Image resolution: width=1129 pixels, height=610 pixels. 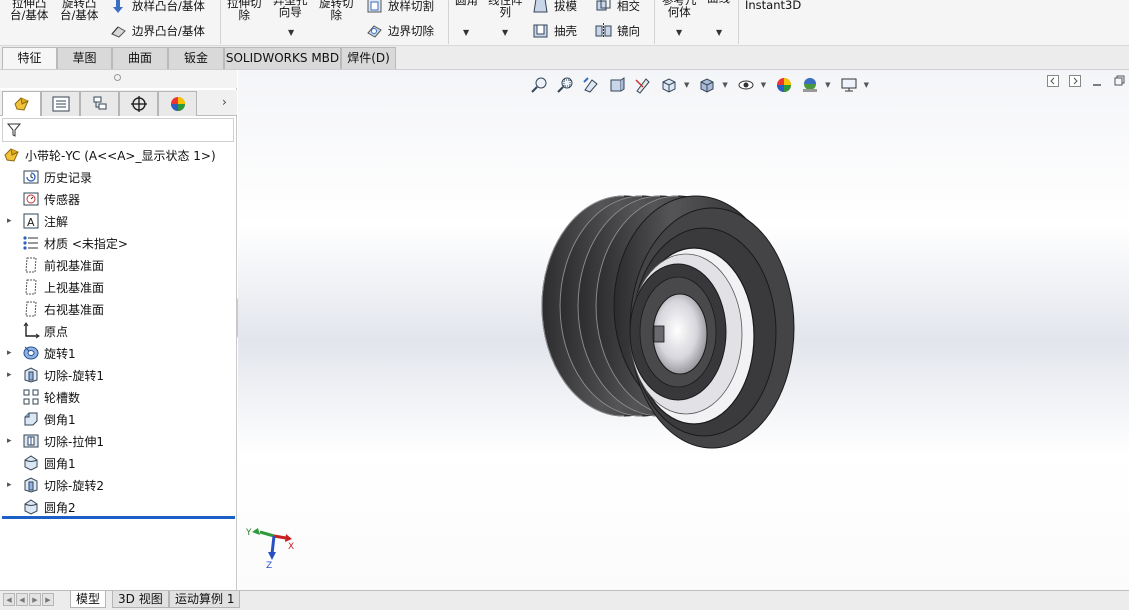 What do you see at coordinates (565, 30) in the screenshot?
I see `shell-label: 抽壳` at bounding box center [565, 30].